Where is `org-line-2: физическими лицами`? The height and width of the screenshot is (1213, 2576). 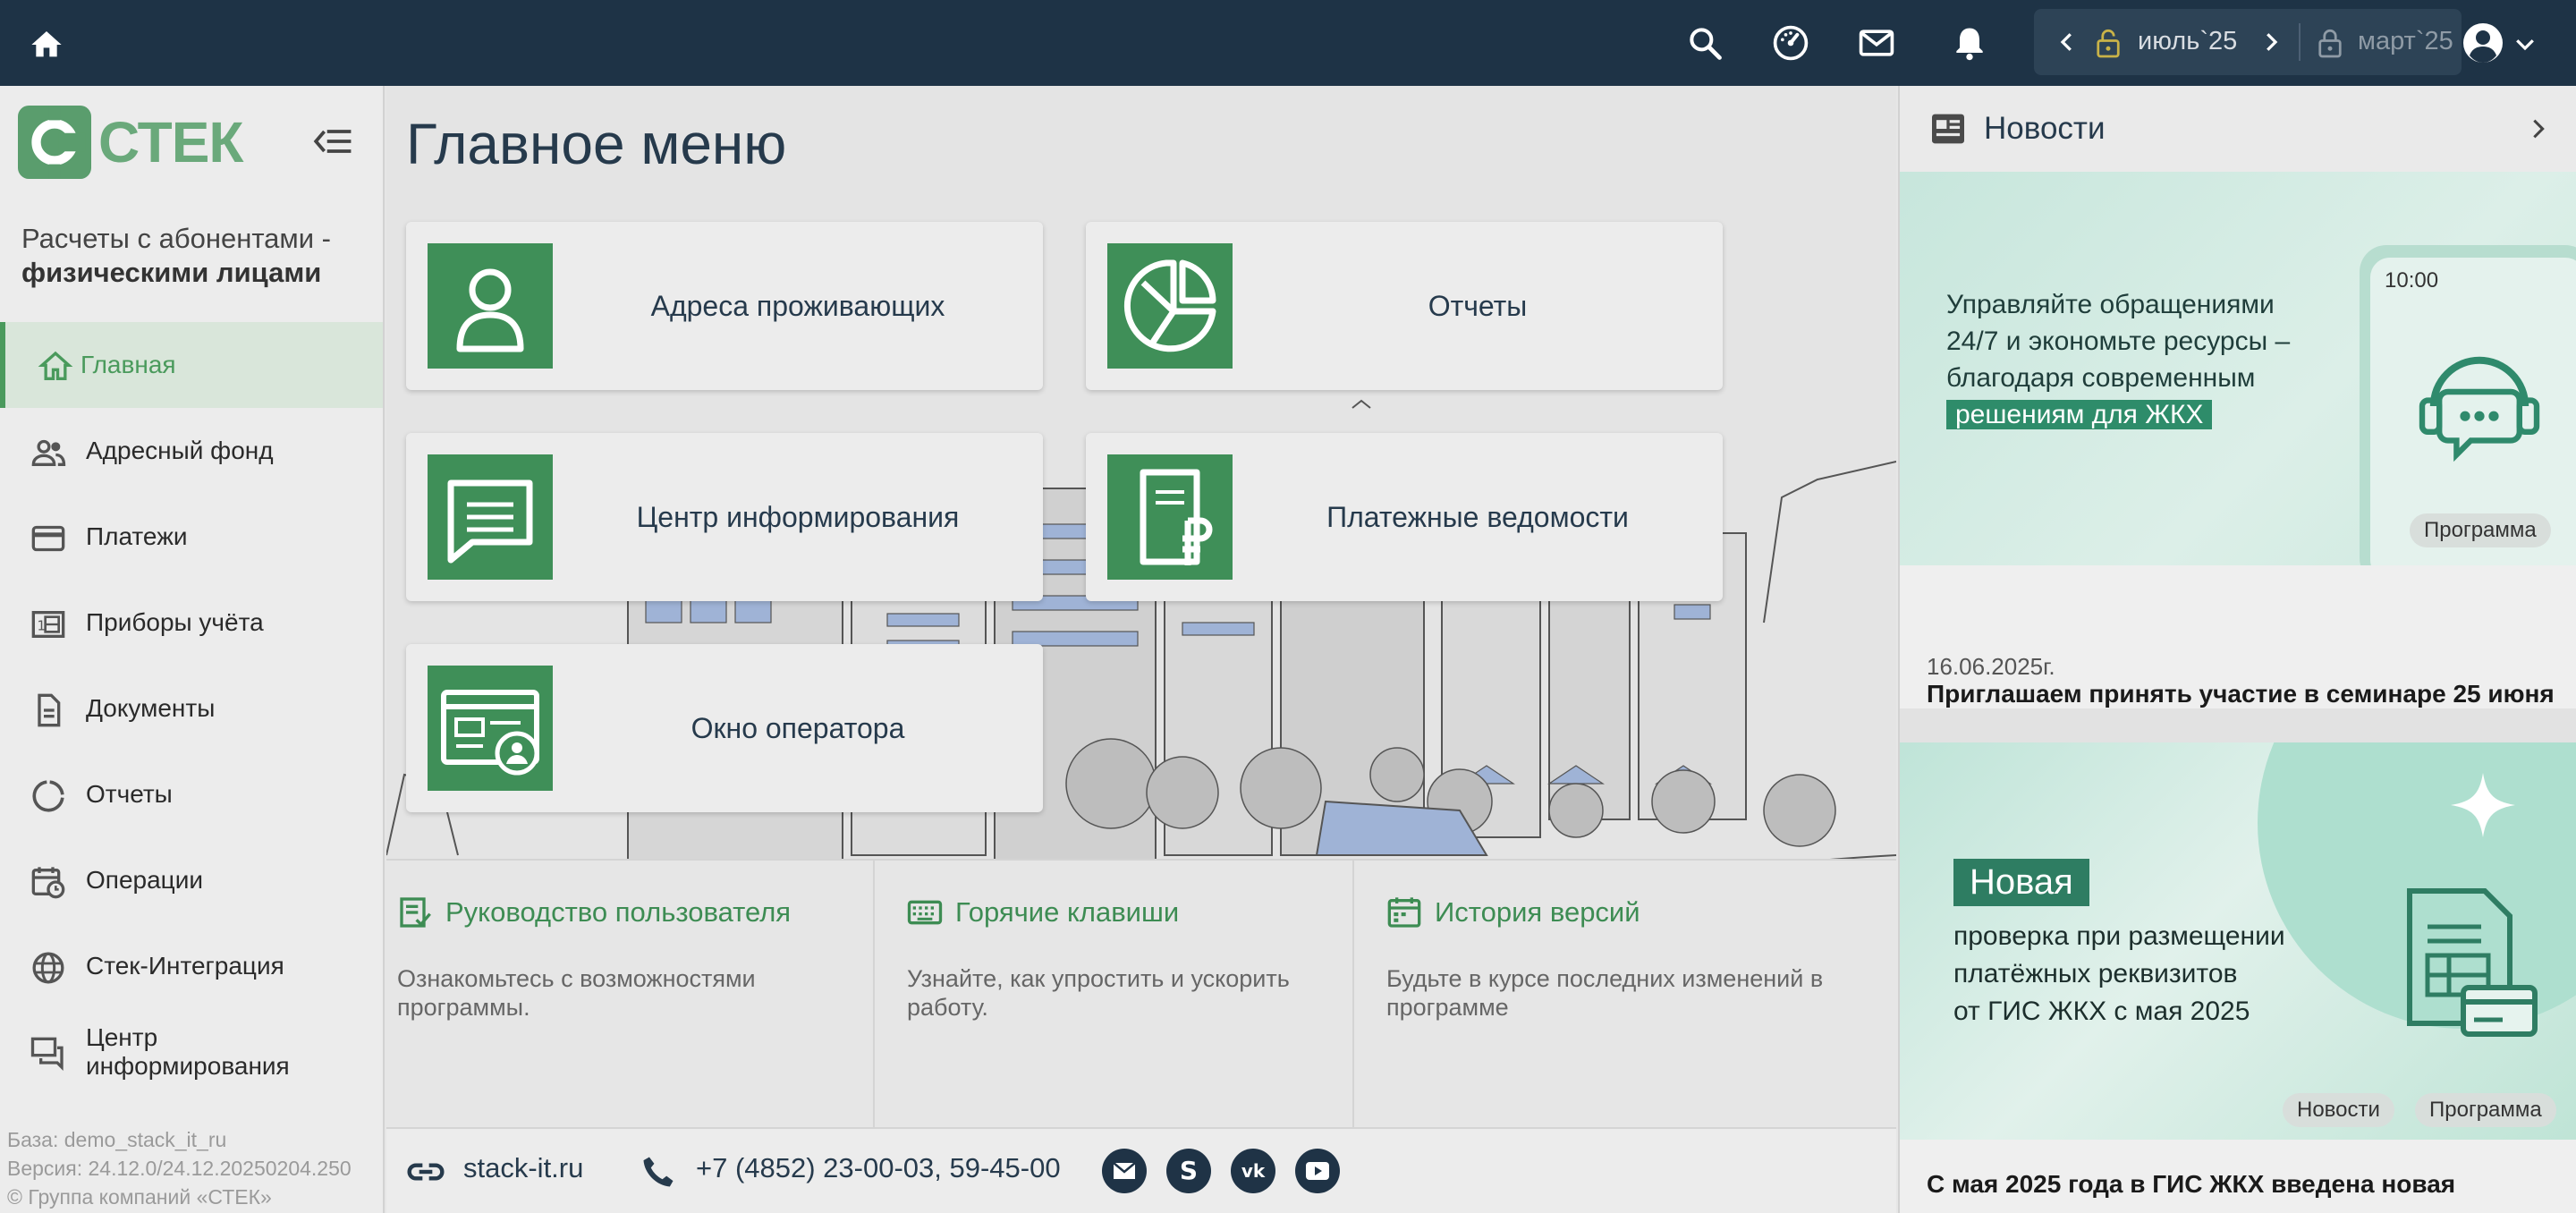
org-line-2: физическими лицами is located at coordinates (171, 272).